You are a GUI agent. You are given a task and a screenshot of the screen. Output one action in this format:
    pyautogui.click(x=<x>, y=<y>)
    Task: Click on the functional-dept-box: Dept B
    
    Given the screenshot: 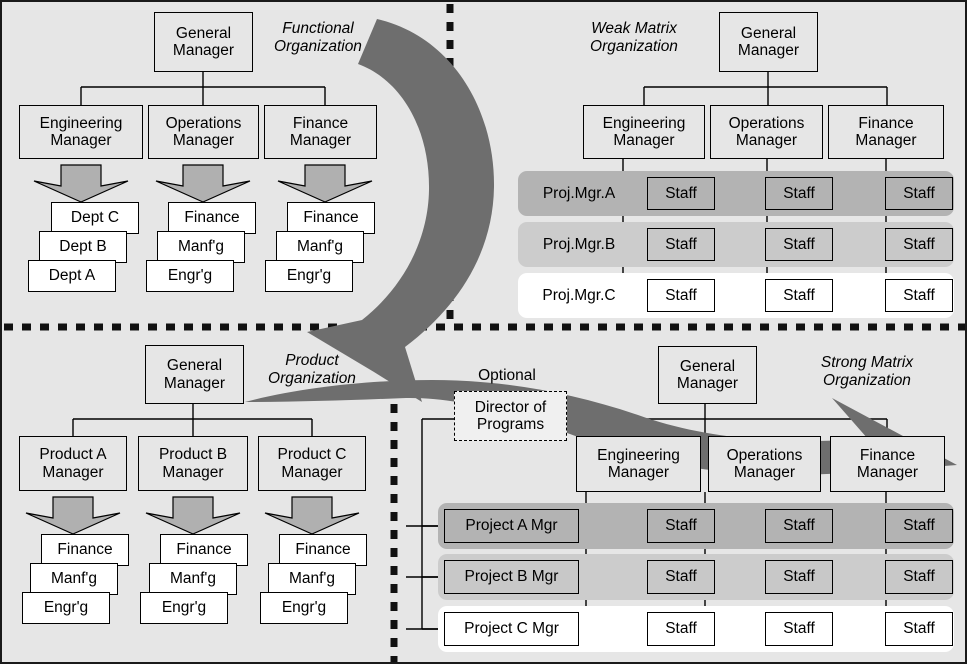 What is the action you would take?
    pyautogui.click(x=83, y=247)
    